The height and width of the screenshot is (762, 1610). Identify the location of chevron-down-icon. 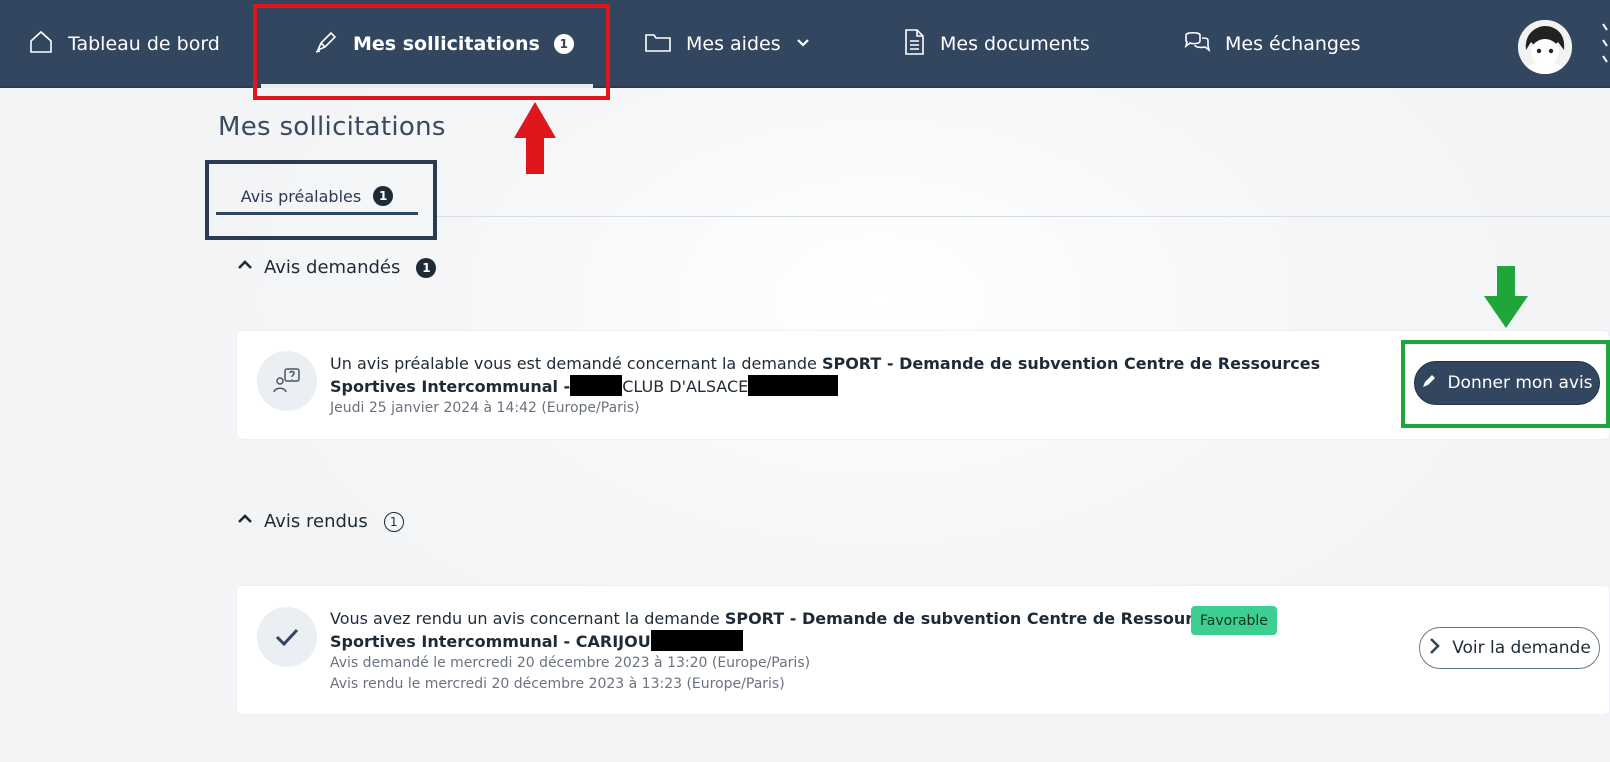
(803, 44).